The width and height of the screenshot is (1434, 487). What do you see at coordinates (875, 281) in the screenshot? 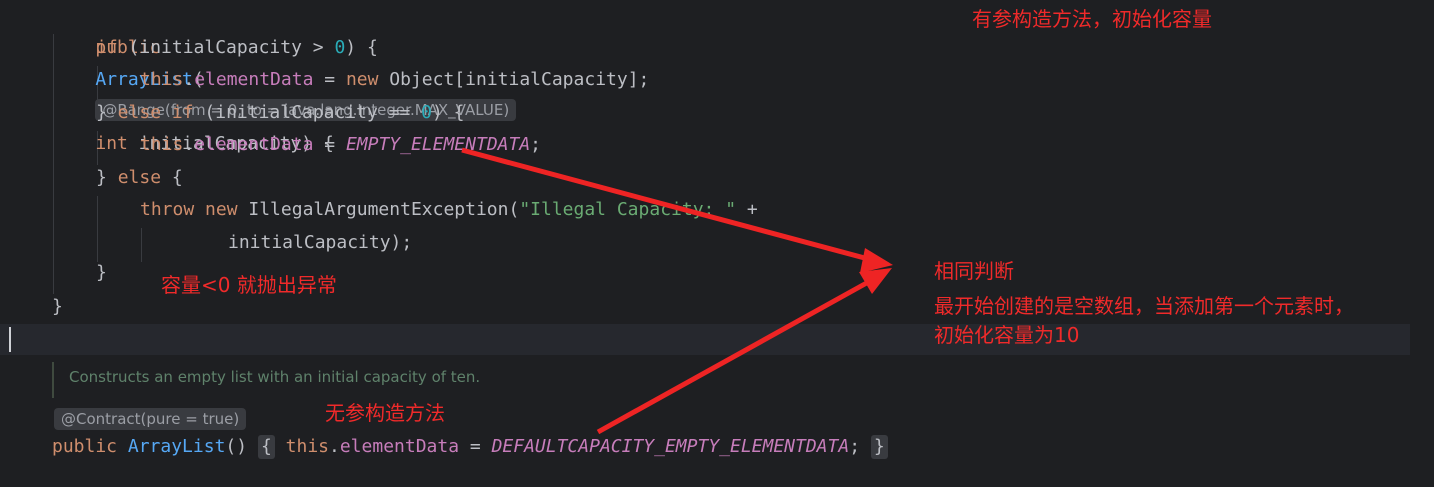
I see `arrow-lower-head` at bounding box center [875, 281].